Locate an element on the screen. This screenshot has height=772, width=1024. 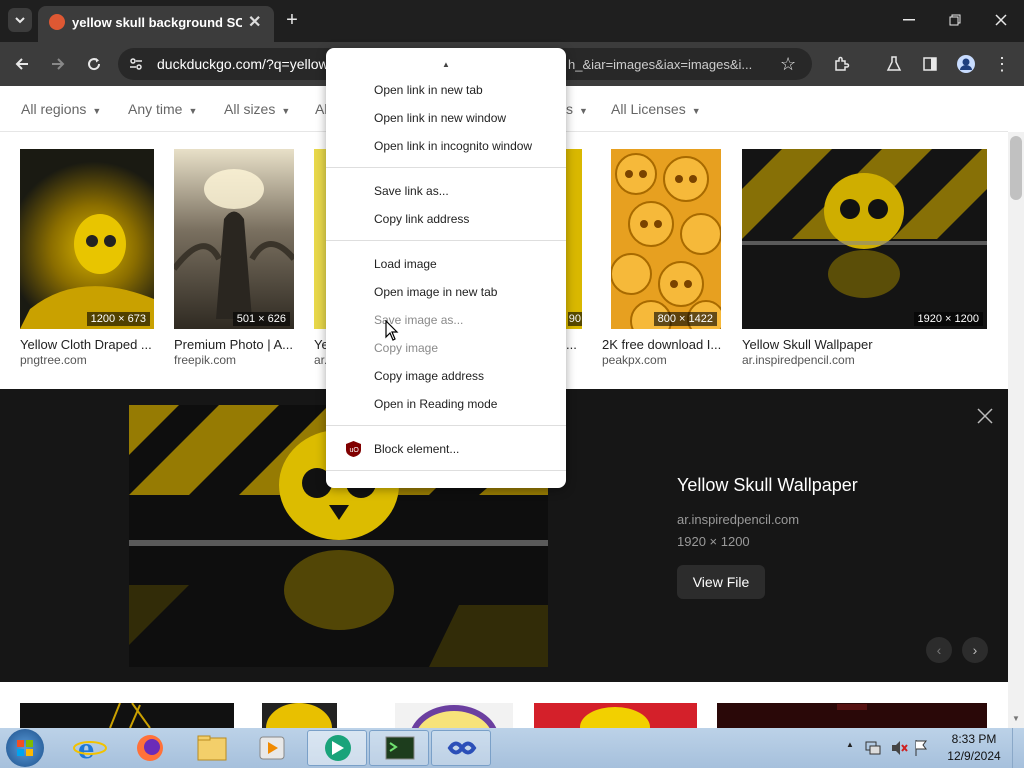
volume-muted-icon is located at coordinates (899, 750).